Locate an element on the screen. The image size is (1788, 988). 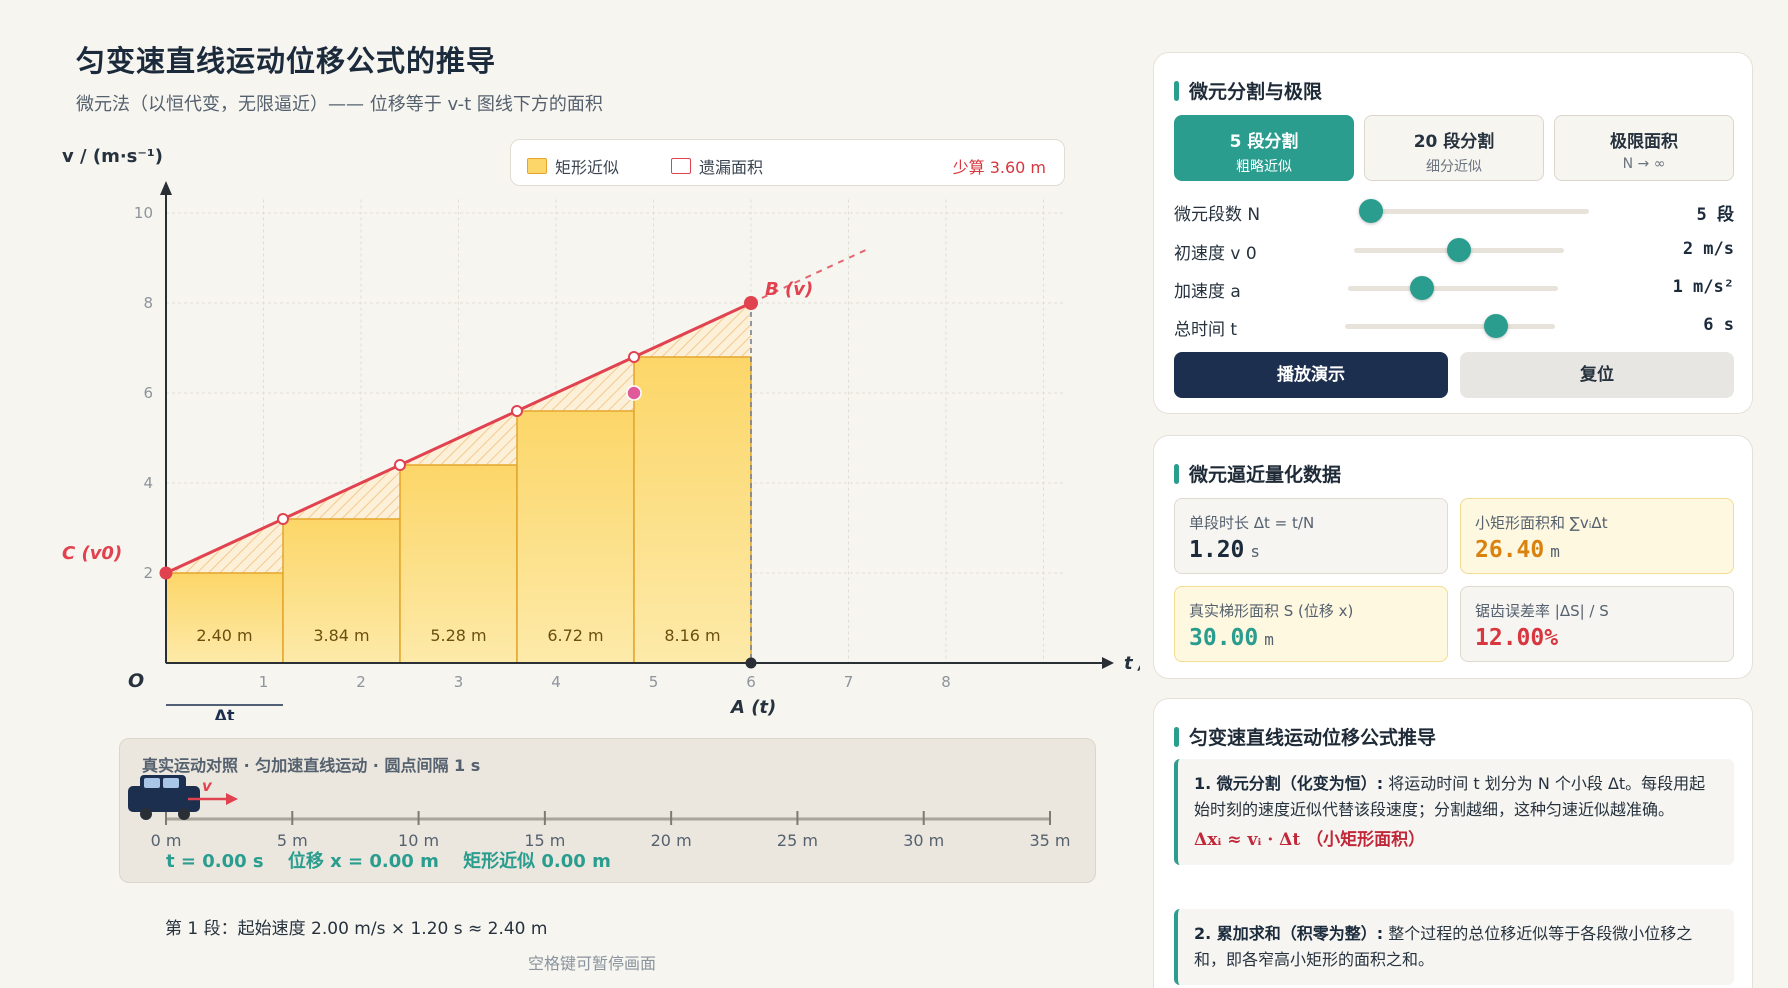
mode-button-20: 20 段分割 细分近似 is located at coordinates (1454, 148).